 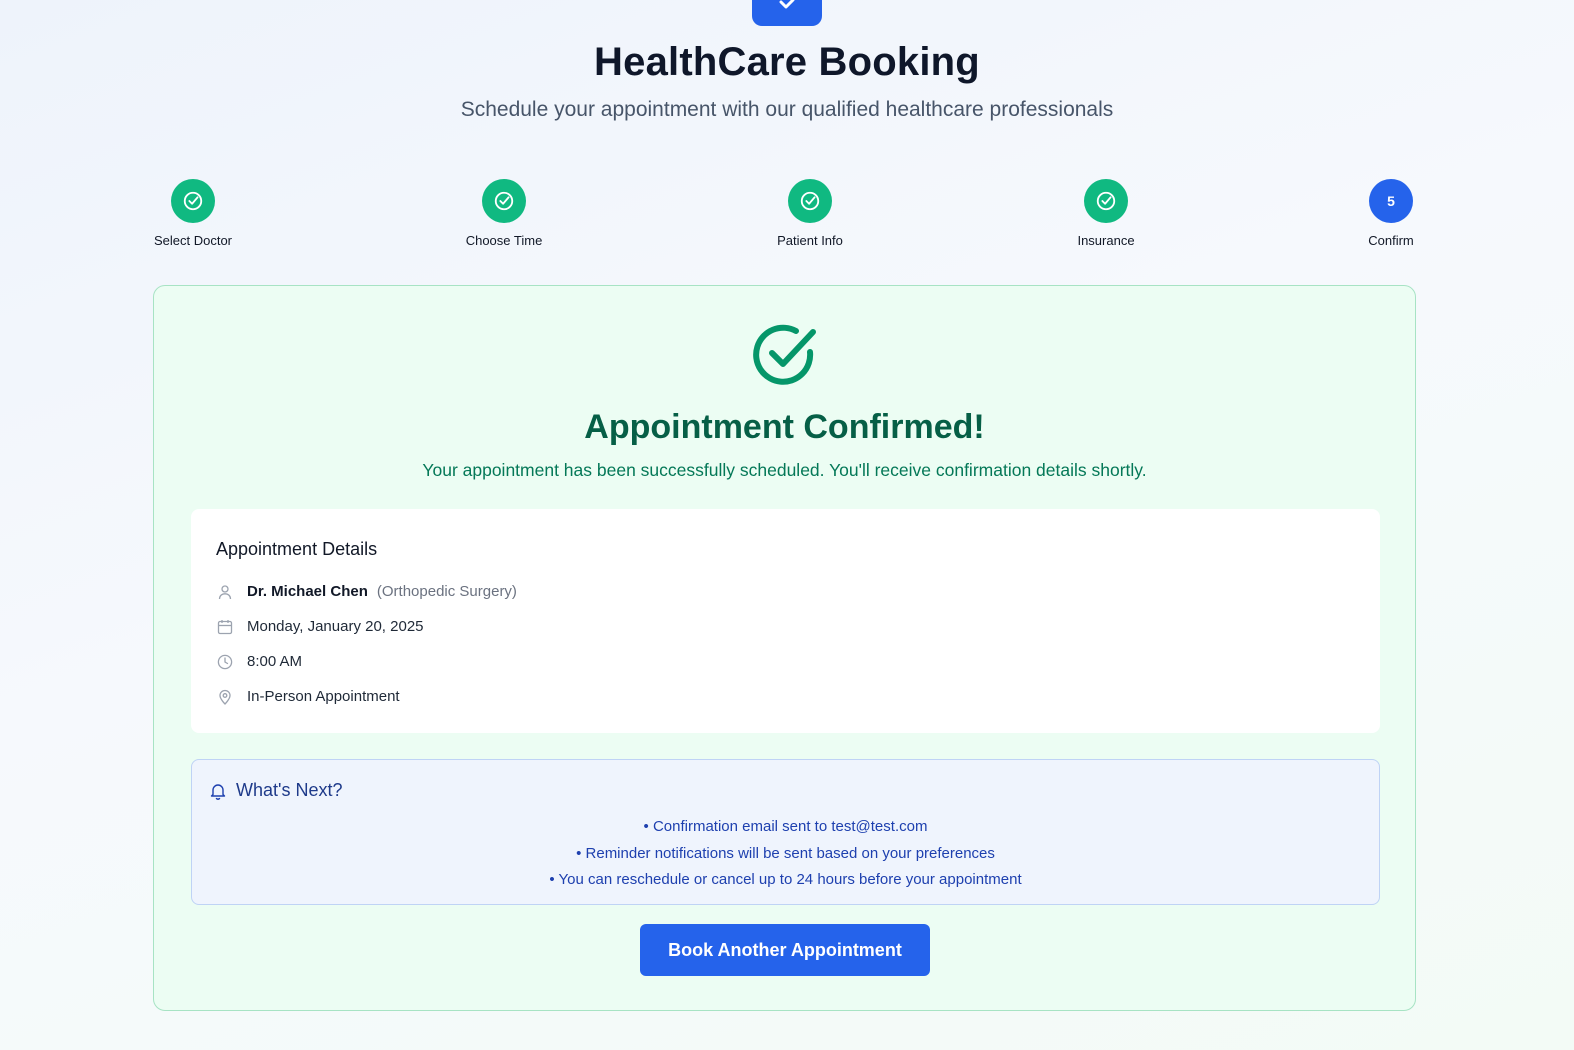 I want to click on step-choose-time: Choose Time, so click(x=504, y=213).